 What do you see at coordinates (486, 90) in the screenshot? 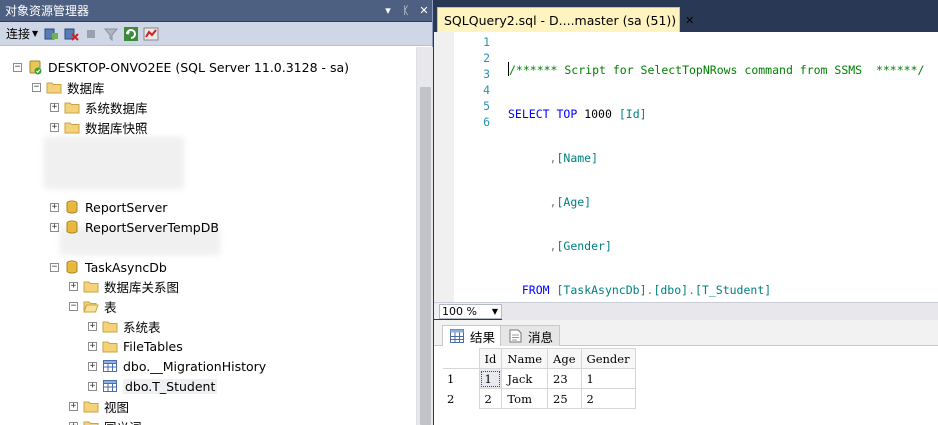
I see `line-number: 4` at bounding box center [486, 90].